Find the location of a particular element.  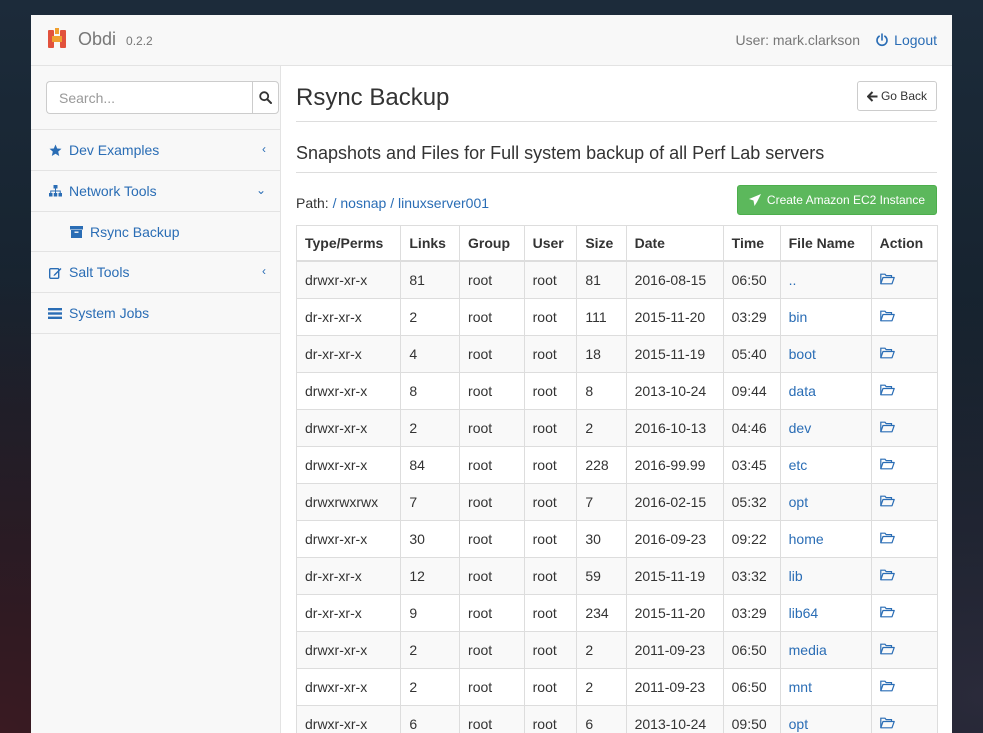

cell-file-name: lib is located at coordinates (825, 576).